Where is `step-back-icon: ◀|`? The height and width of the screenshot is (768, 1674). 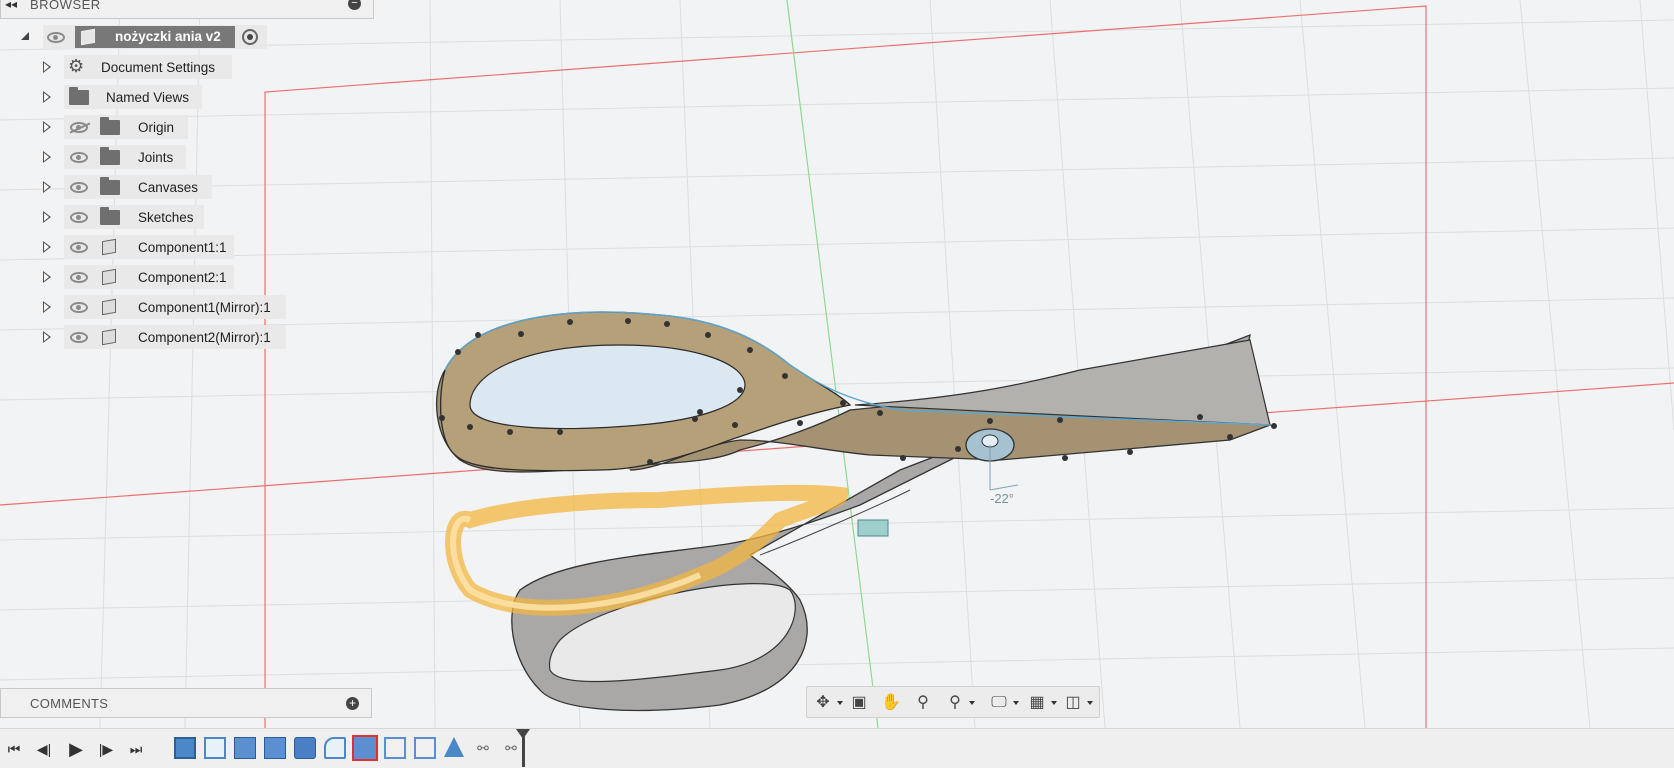
step-back-icon: ◀| is located at coordinates (44, 749).